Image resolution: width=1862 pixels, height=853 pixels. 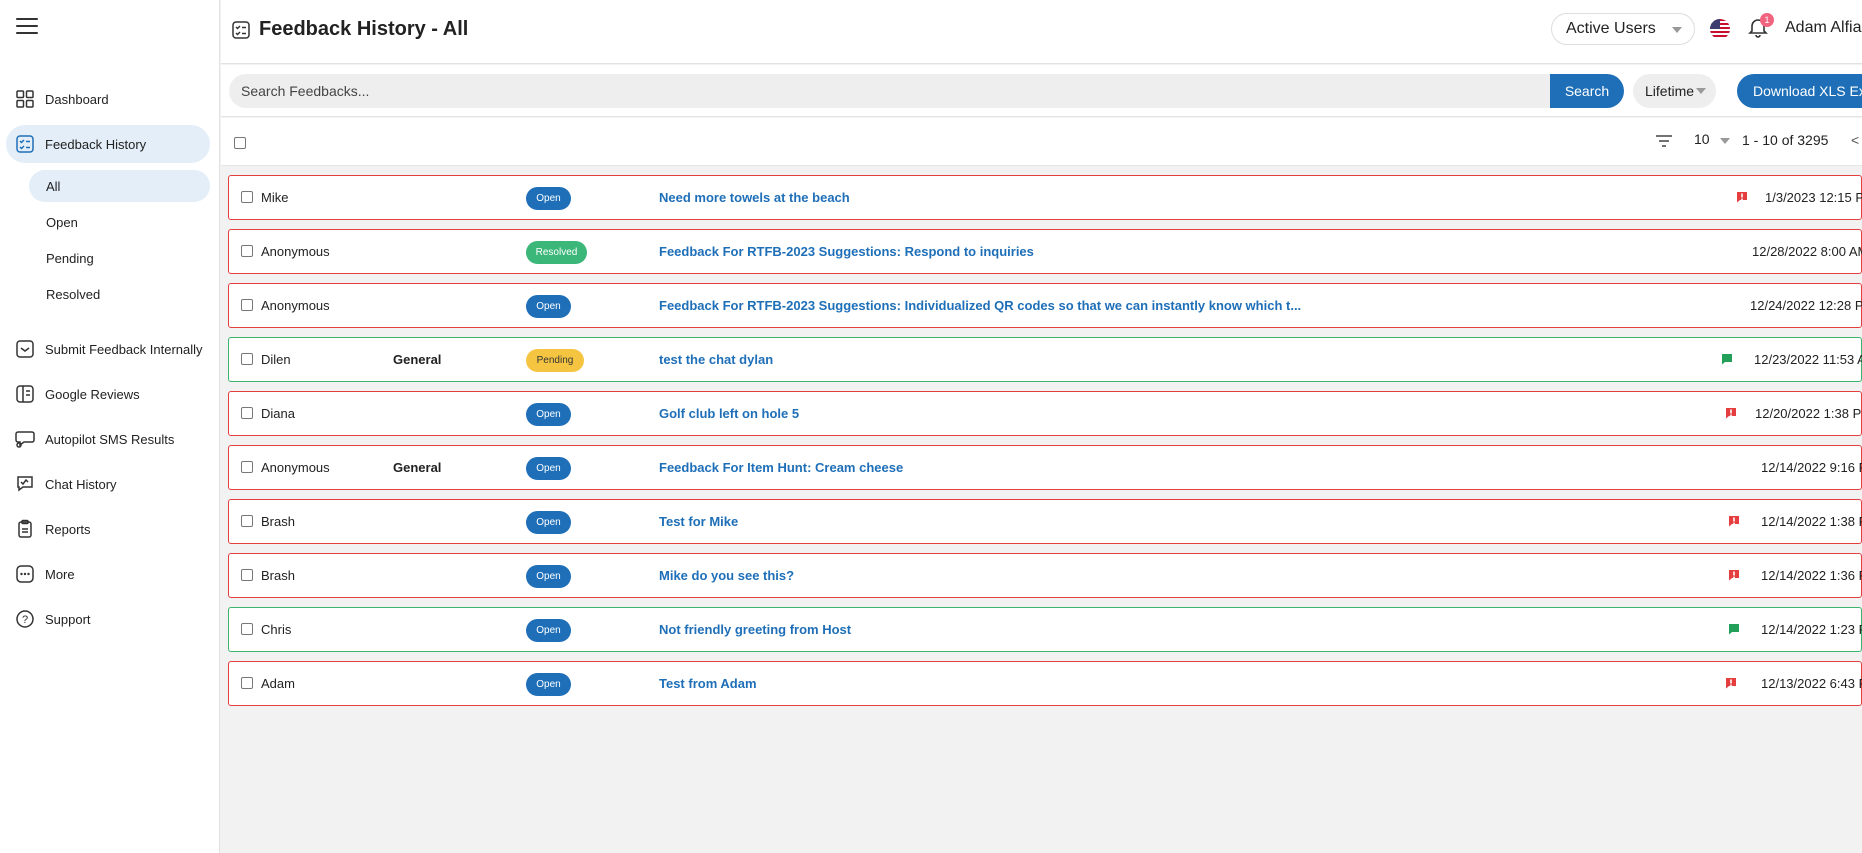 What do you see at coordinates (417, 467) in the screenshot?
I see `row-category: General` at bounding box center [417, 467].